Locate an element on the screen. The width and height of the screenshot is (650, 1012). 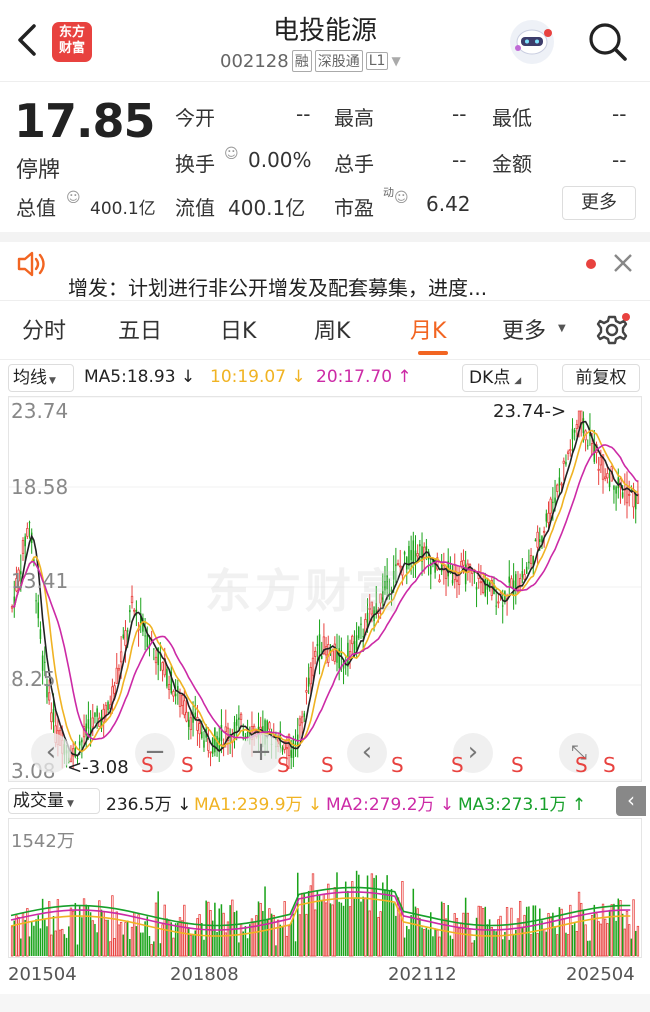
robot-avatar-icon is located at coordinates (532, 42).